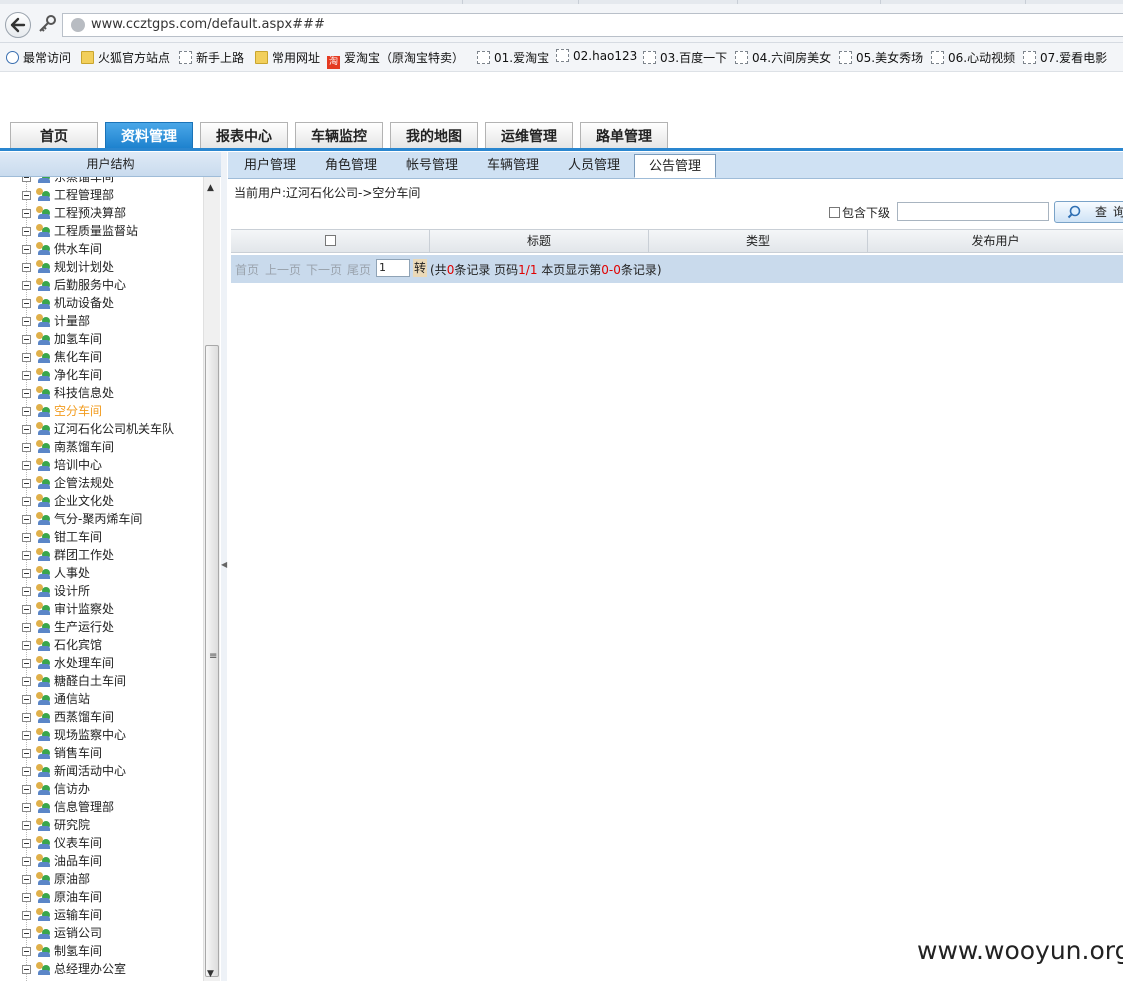 The height and width of the screenshot is (981, 1123). Describe the element at coordinates (74, 771) in the screenshot. I see `tree-item: 新闻活动中心` at that location.